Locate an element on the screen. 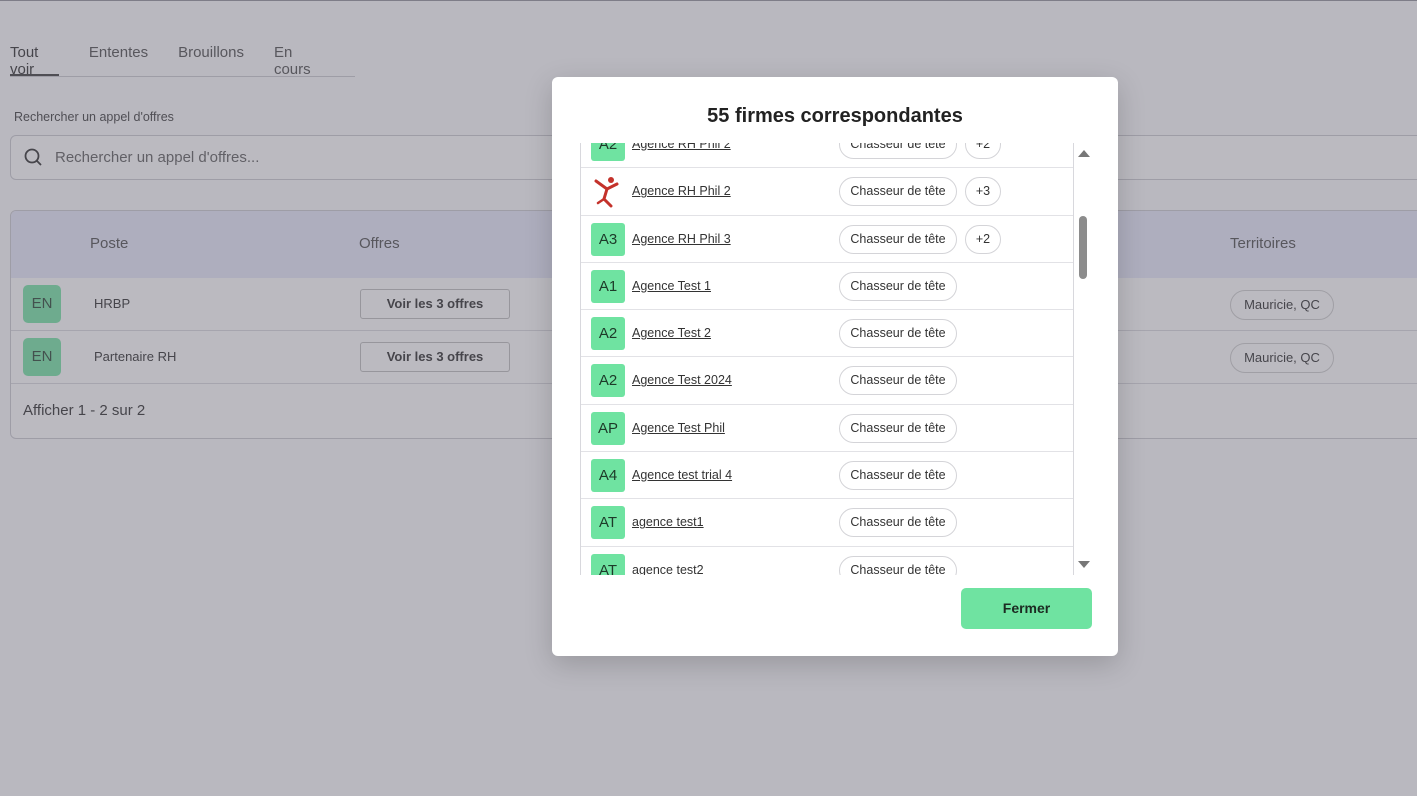 Image resolution: width=1417 pixels, height=796 pixels. firm-name-link: Agence Test 1 is located at coordinates (671, 286).